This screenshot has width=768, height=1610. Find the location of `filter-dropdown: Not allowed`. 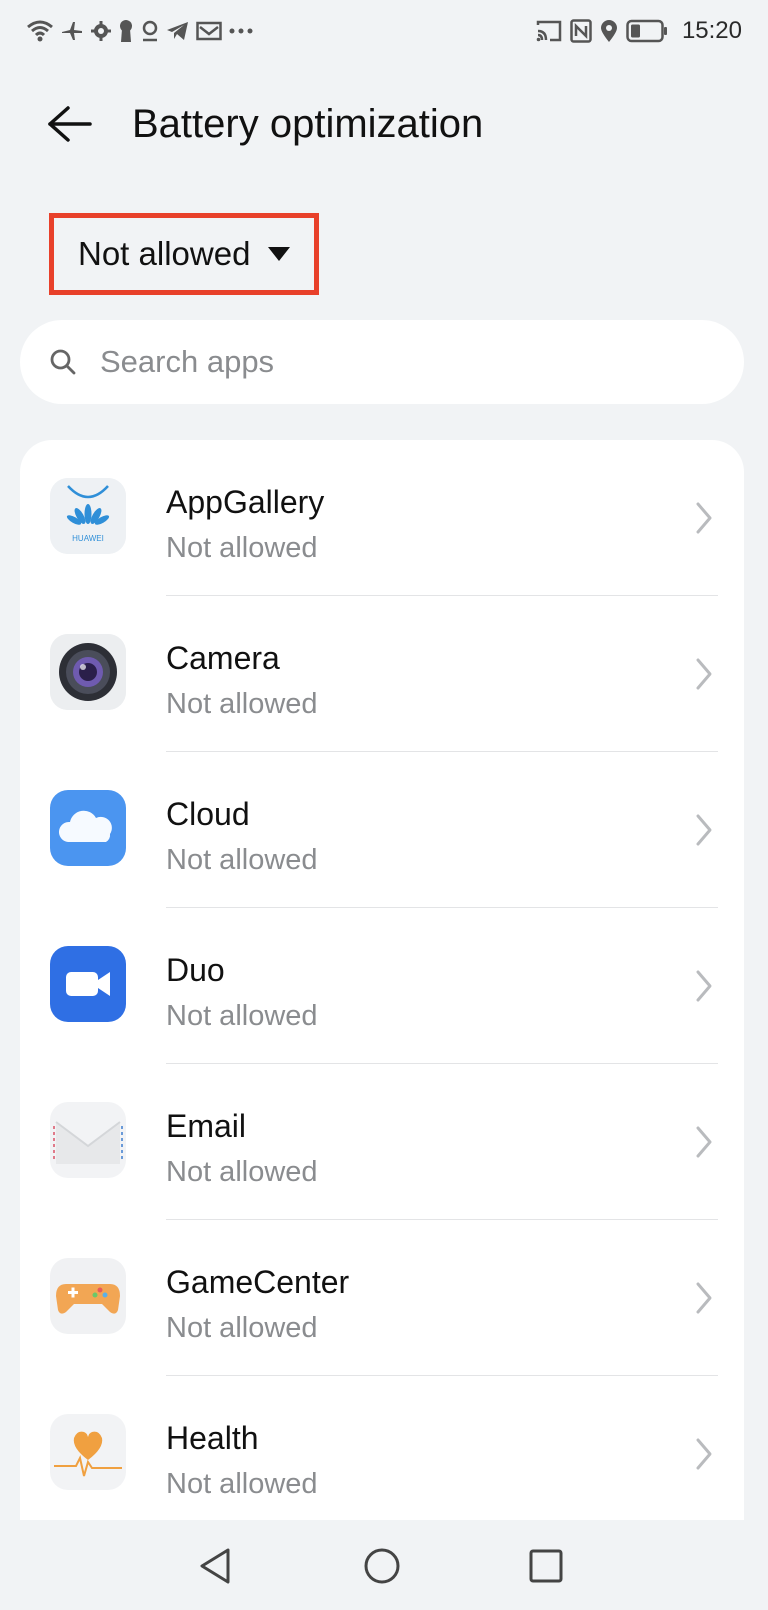

filter-dropdown: Not allowed is located at coordinates (184, 254).